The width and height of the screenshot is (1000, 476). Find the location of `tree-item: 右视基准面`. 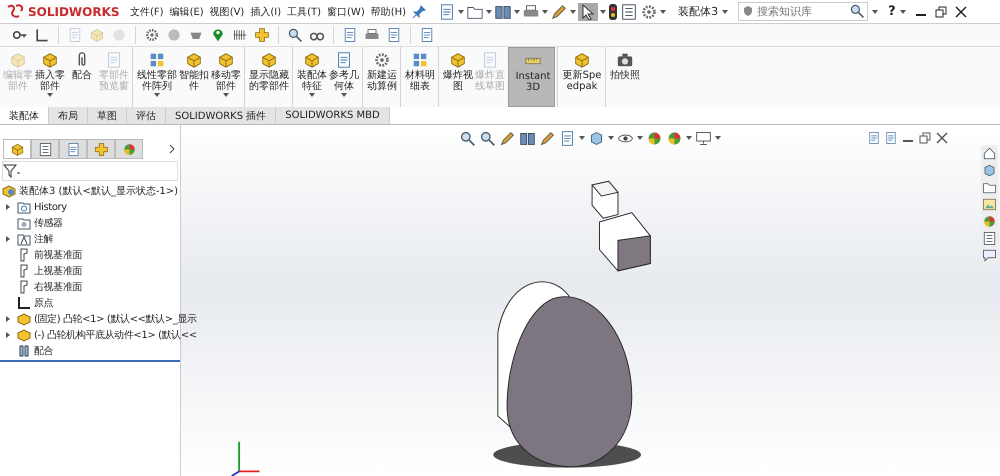

tree-item: 右视基准面 is located at coordinates (41, 287).